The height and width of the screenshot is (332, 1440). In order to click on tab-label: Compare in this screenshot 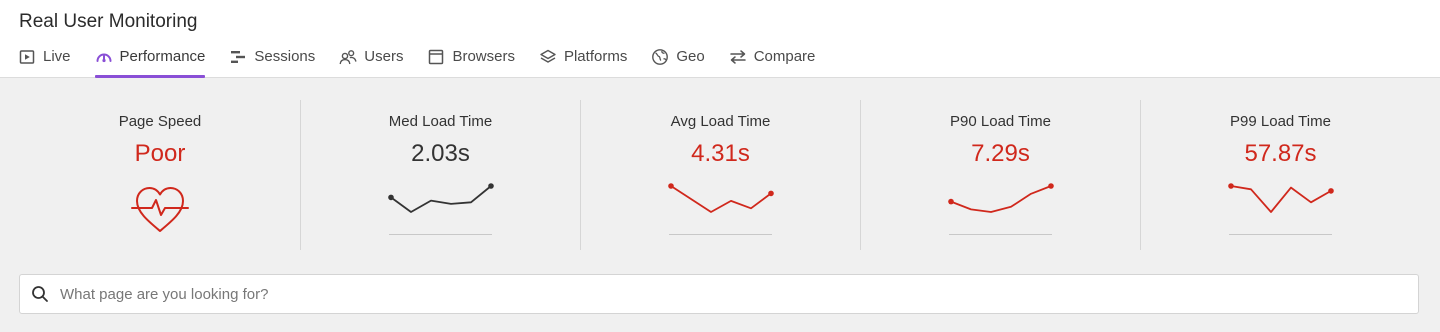, I will do `click(784, 56)`.